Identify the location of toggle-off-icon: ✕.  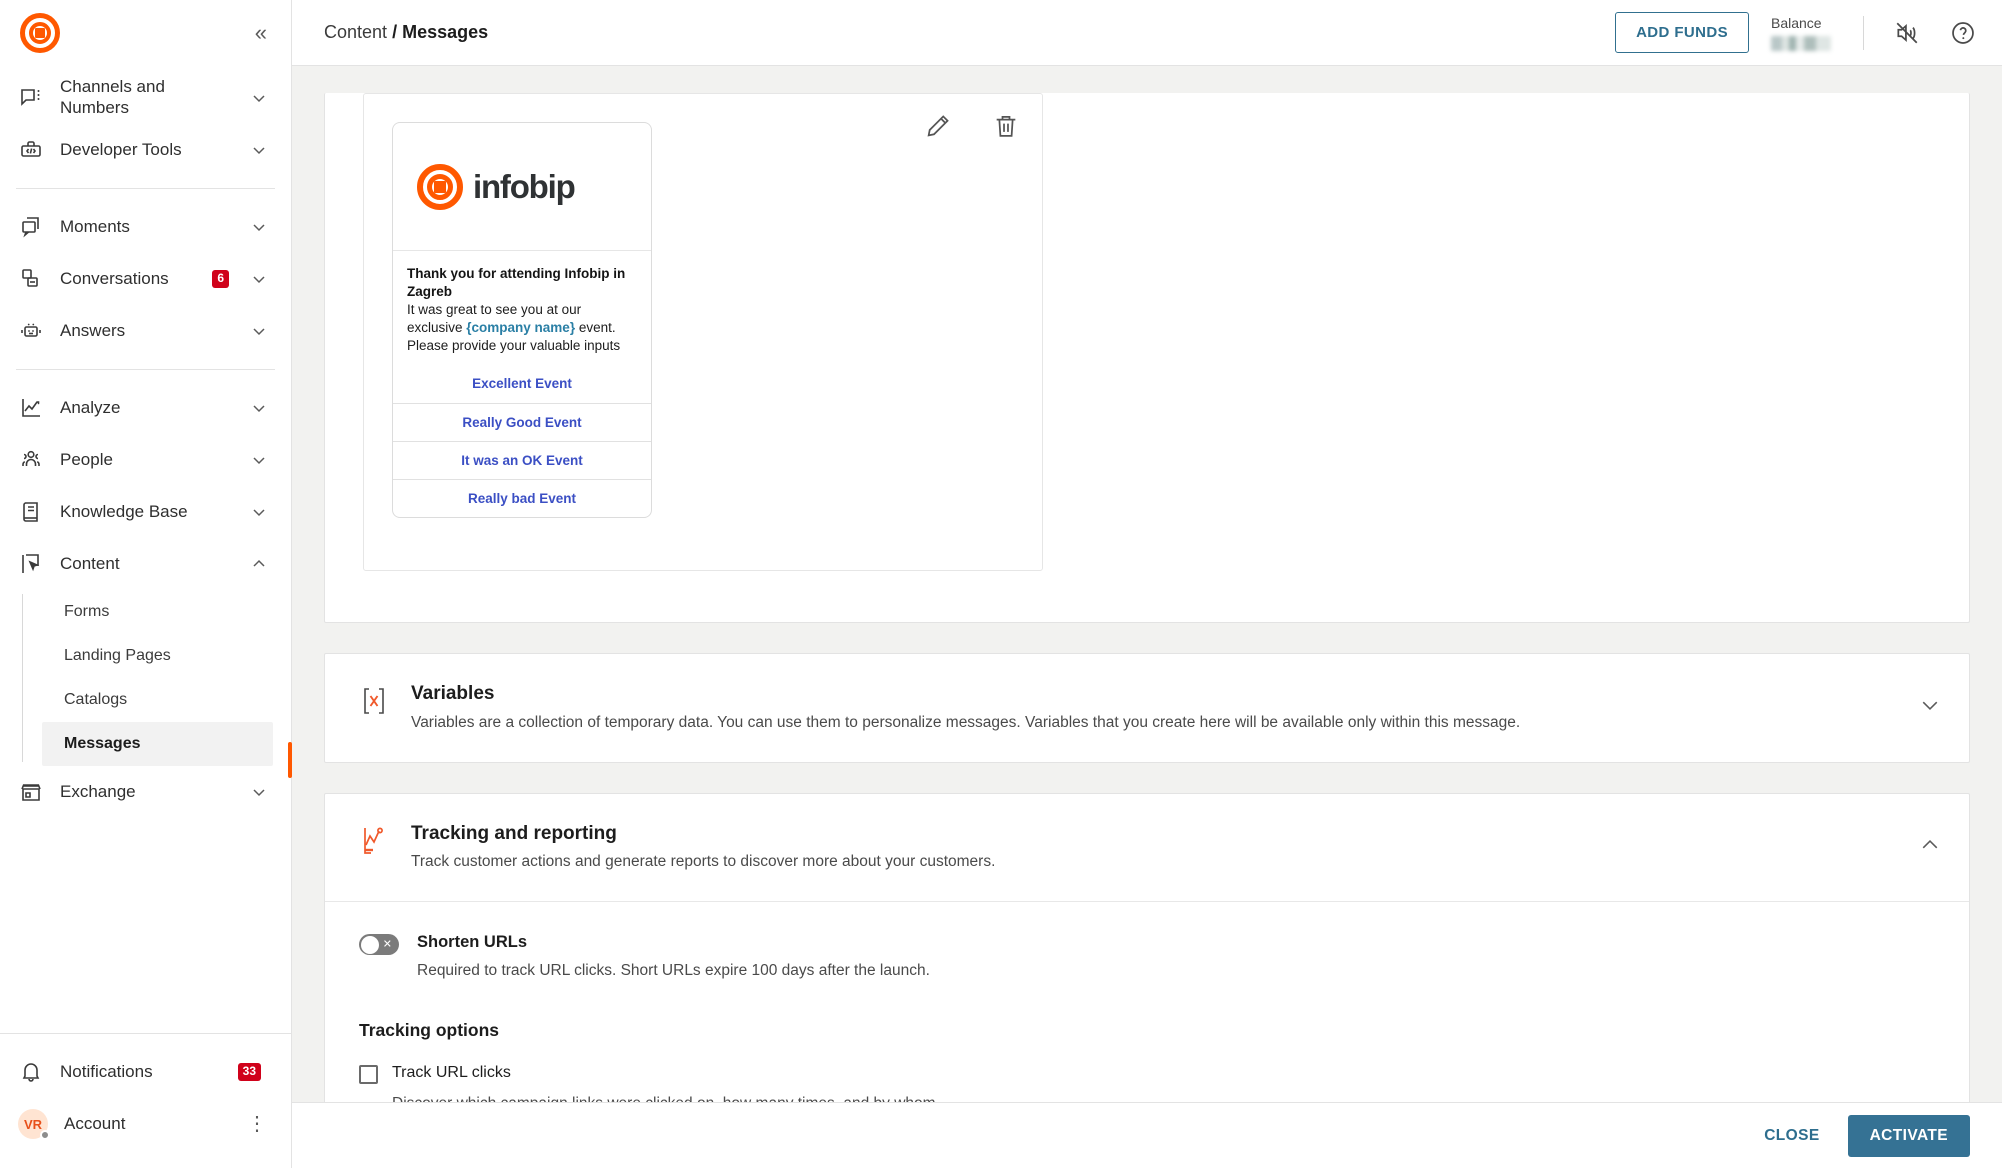
(387, 944).